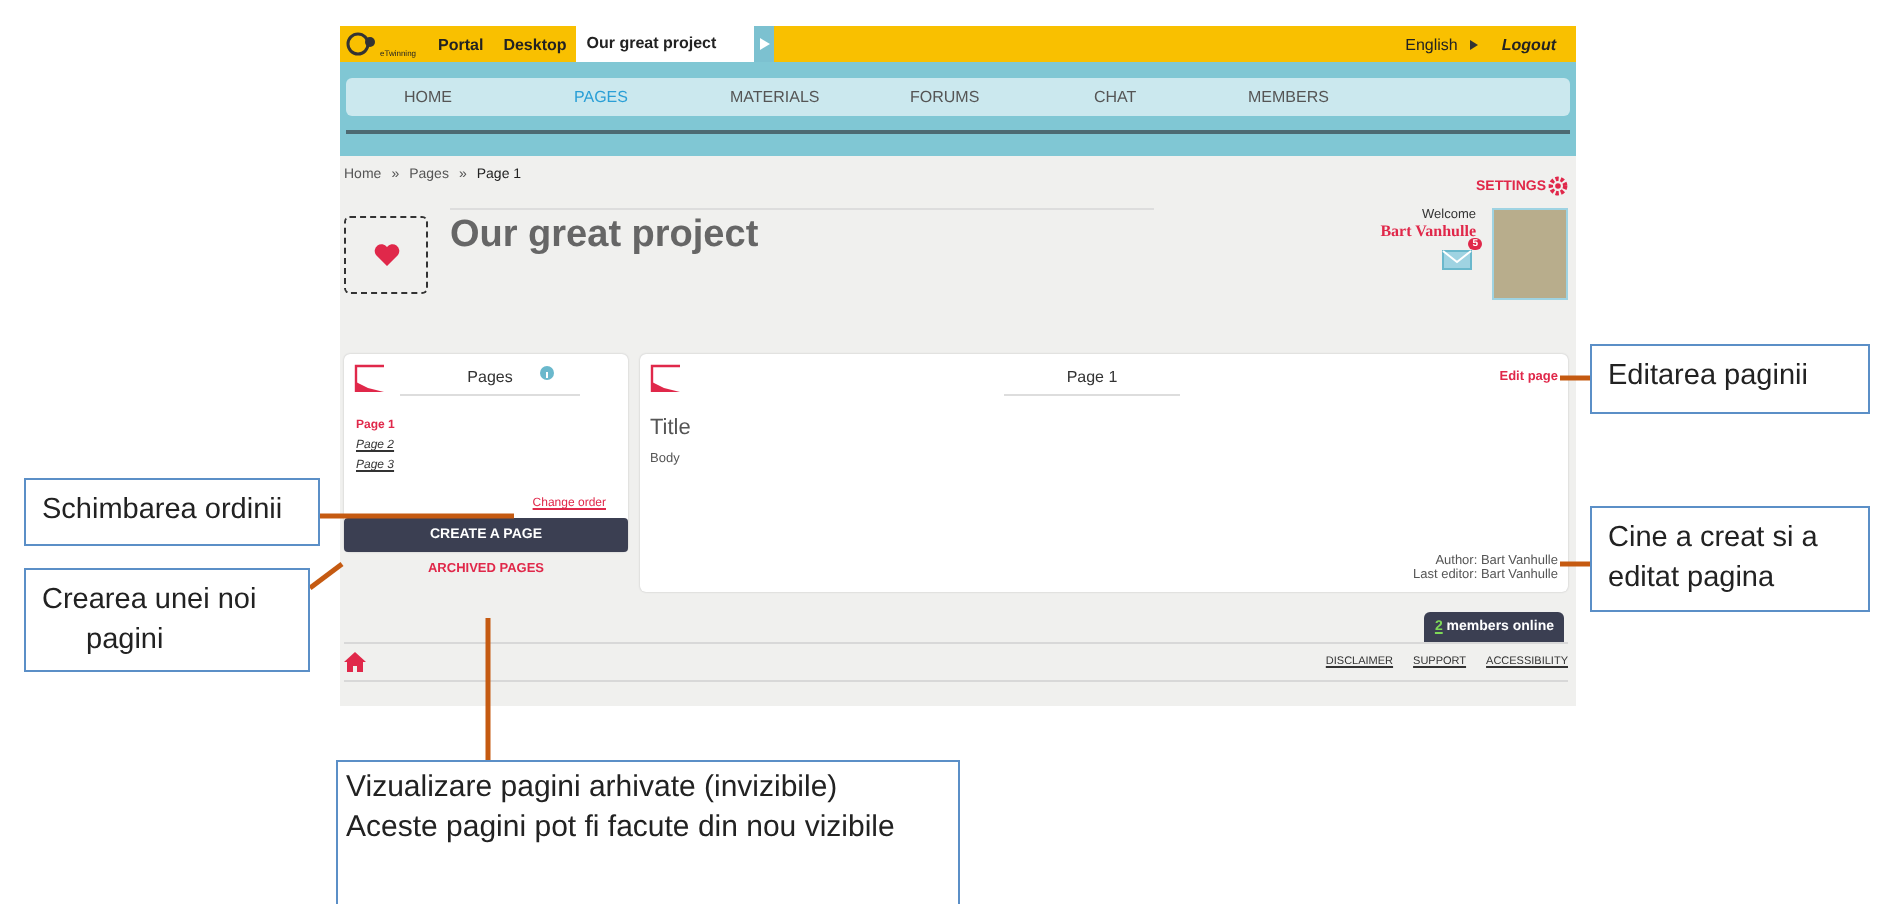 This screenshot has width=1890, height=904. Describe the element at coordinates (665, 44) in the screenshot. I see `project-tab: Our great project` at that location.